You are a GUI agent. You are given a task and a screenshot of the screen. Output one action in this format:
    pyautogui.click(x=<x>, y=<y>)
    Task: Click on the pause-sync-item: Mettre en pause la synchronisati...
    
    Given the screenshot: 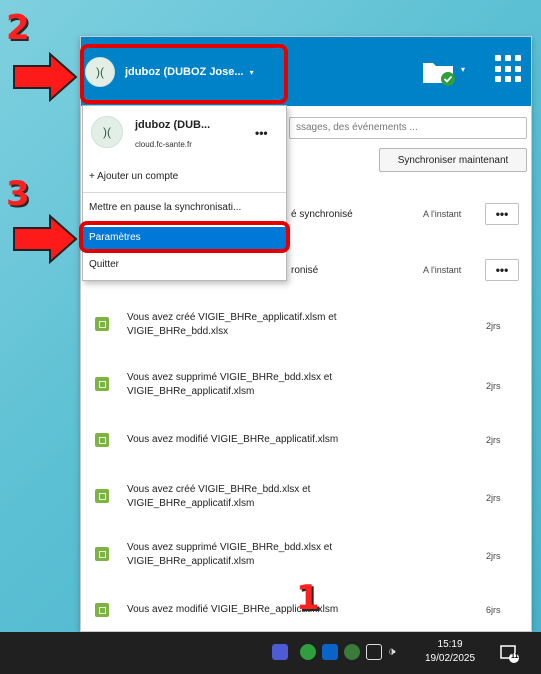 What is the action you would take?
    pyautogui.click(x=184, y=208)
    